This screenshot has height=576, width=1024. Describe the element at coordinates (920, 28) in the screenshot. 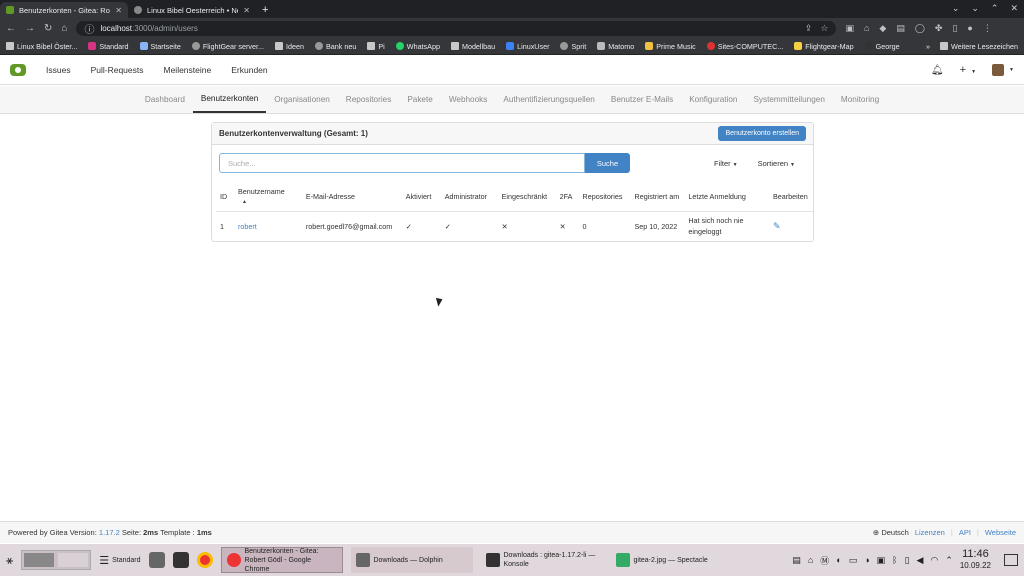

I see `extension-icon: ◯` at that location.